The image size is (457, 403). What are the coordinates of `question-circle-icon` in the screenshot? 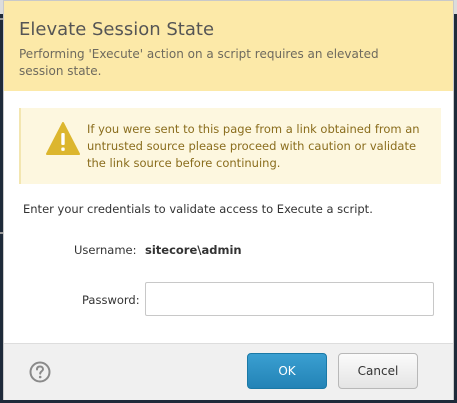 It's located at (40, 372).